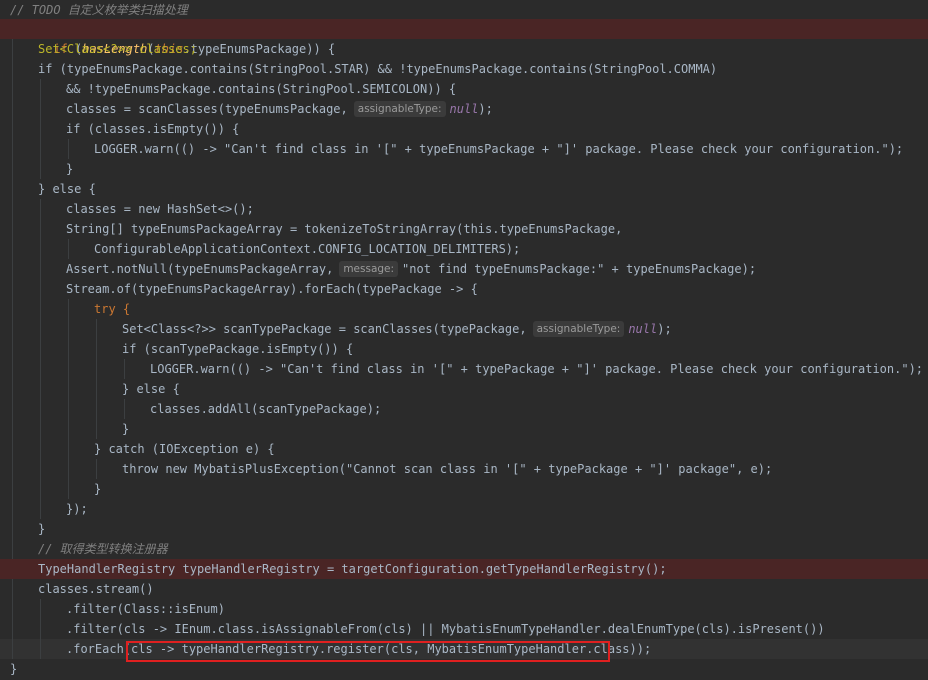 The height and width of the screenshot is (680, 928). Describe the element at coordinates (464, 10) in the screenshot. I see `code-line-comment-todo: // TODO 自定义枚举类扫描处理` at that location.